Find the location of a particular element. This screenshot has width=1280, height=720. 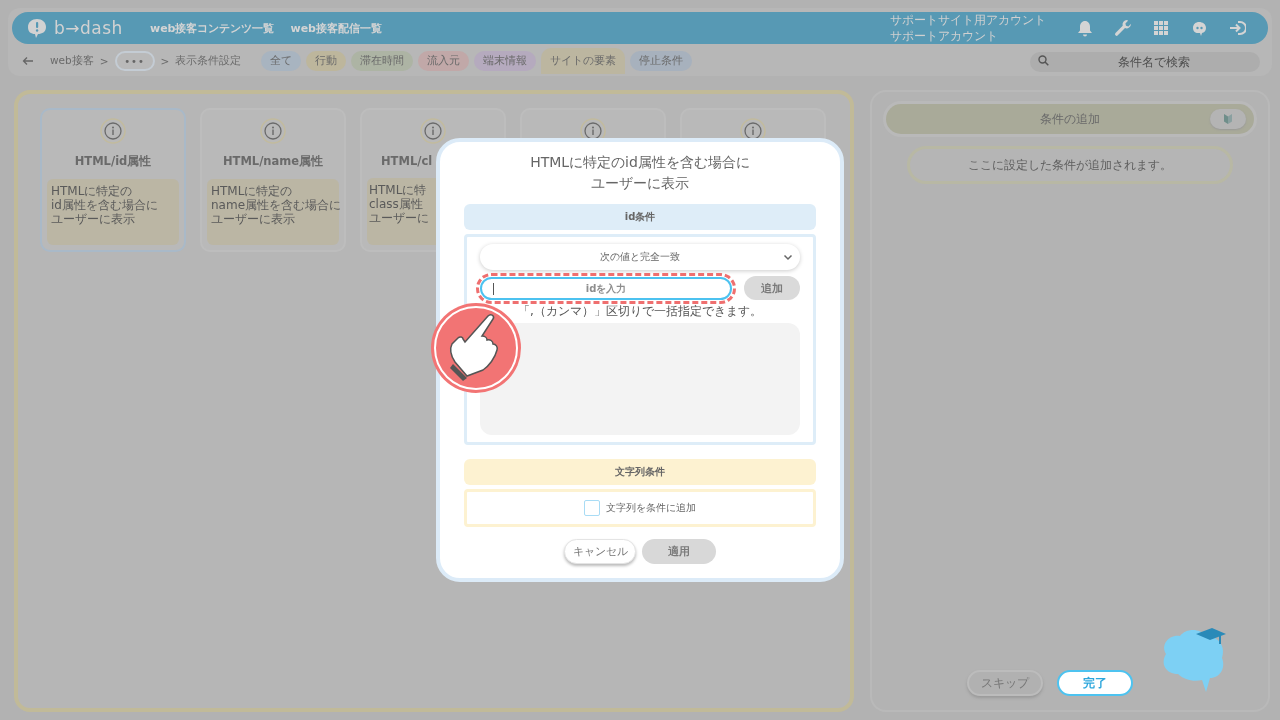

condition-card: HTML/id属性 HTMLに特定の id属性を含む場合に ユーザーに表示 is located at coordinates (113, 180).